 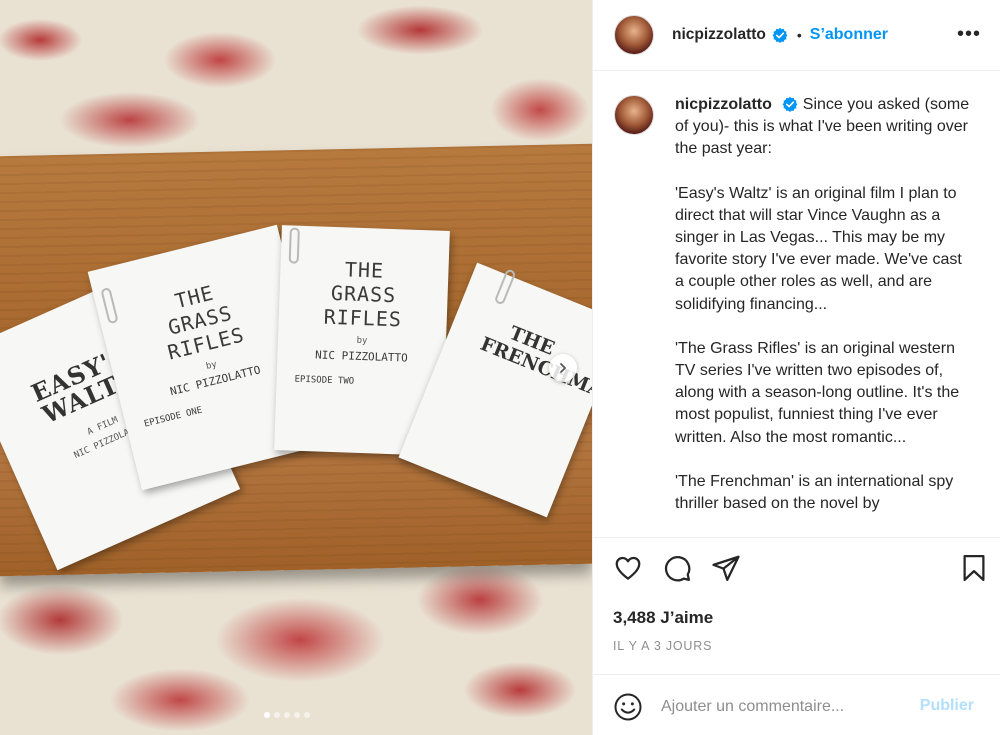 What do you see at coordinates (362, 341) in the screenshot?
I see `script-by: by` at bounding box center [362, 341].